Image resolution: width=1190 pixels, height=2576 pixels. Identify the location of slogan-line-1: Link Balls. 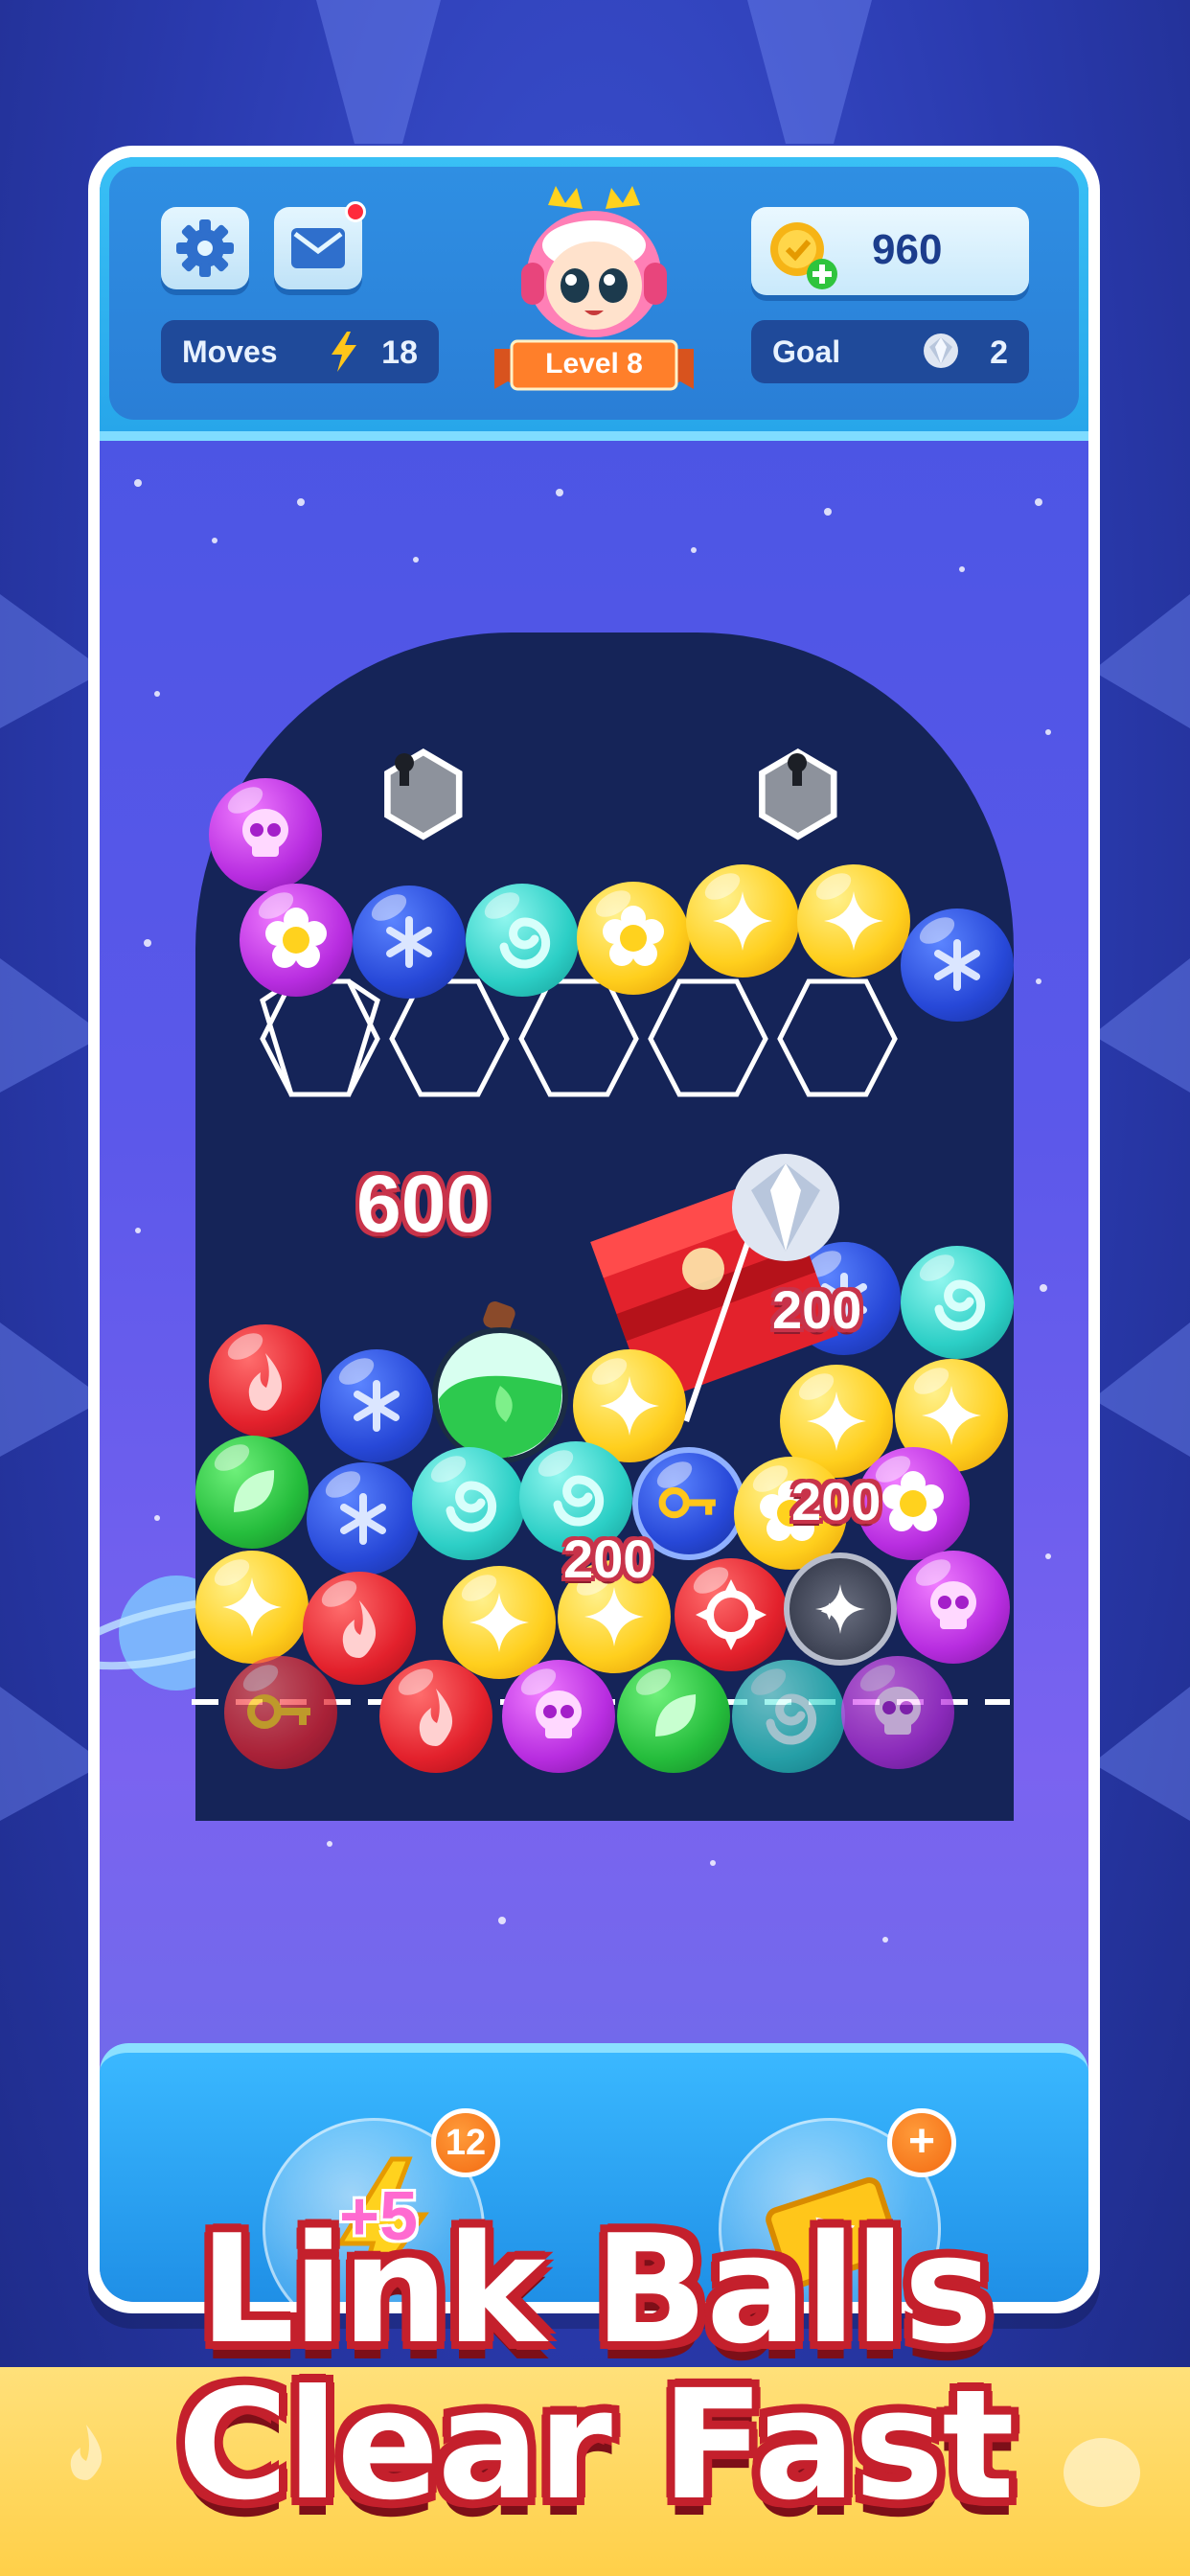
(596, 2289).